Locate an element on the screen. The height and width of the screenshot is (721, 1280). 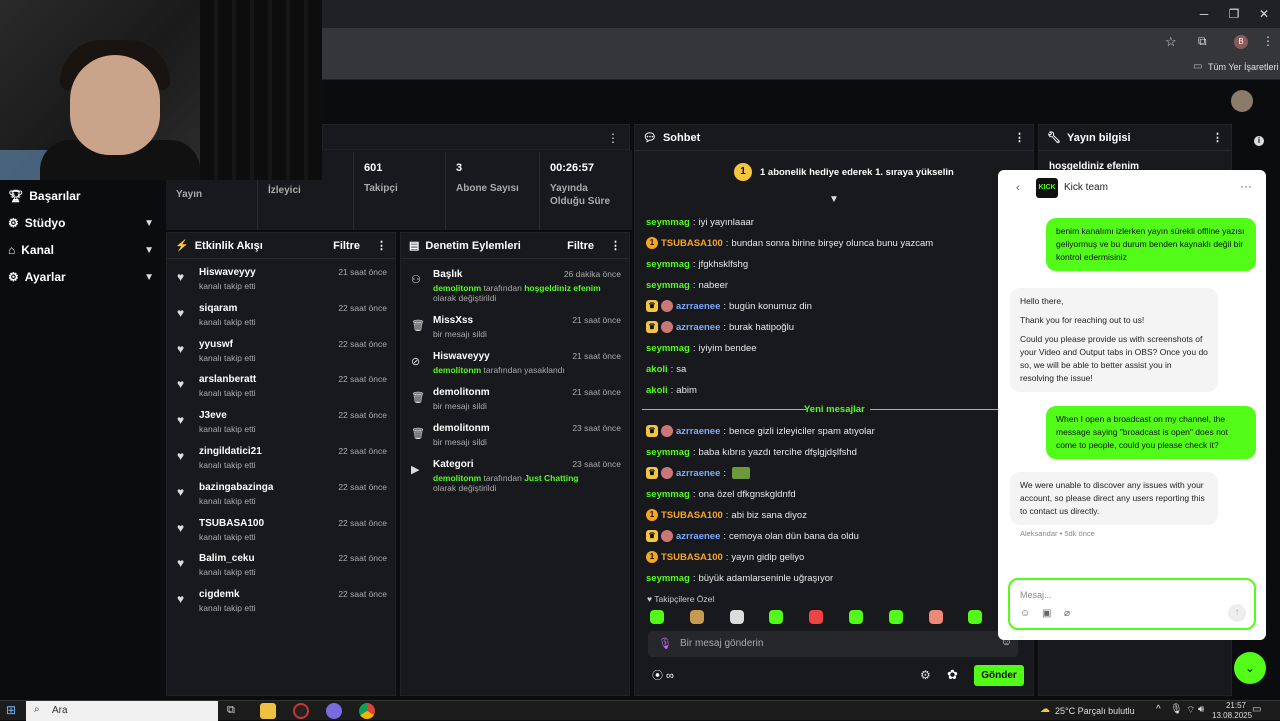
gift-icon: ✿ is located at coordinates (952, 675).